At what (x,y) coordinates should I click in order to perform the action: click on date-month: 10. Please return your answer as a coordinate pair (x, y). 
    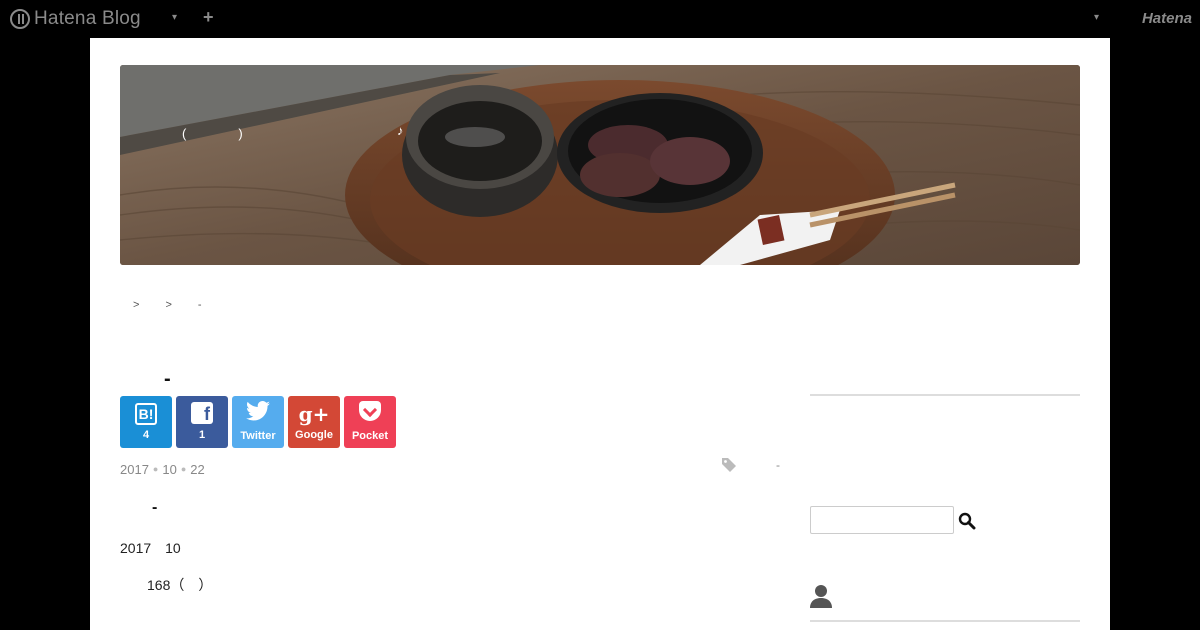
    Looking at the image, I should click on (169, 469).